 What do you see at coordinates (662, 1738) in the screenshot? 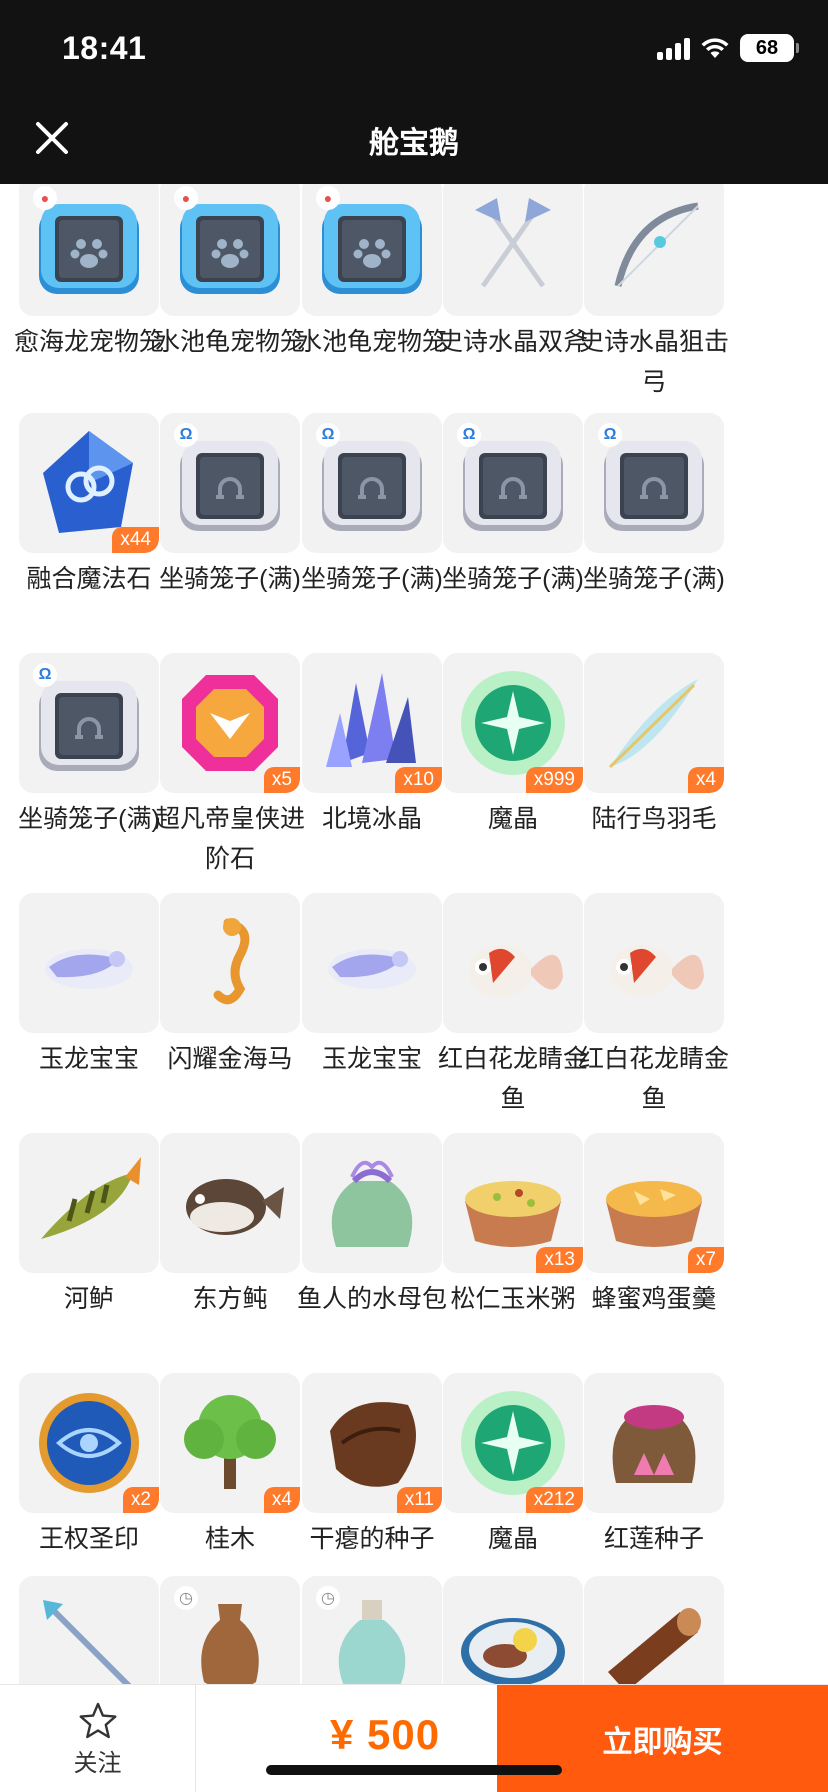
I see `buy-now-button: 立即购买` at bounding box center [662, 1738].